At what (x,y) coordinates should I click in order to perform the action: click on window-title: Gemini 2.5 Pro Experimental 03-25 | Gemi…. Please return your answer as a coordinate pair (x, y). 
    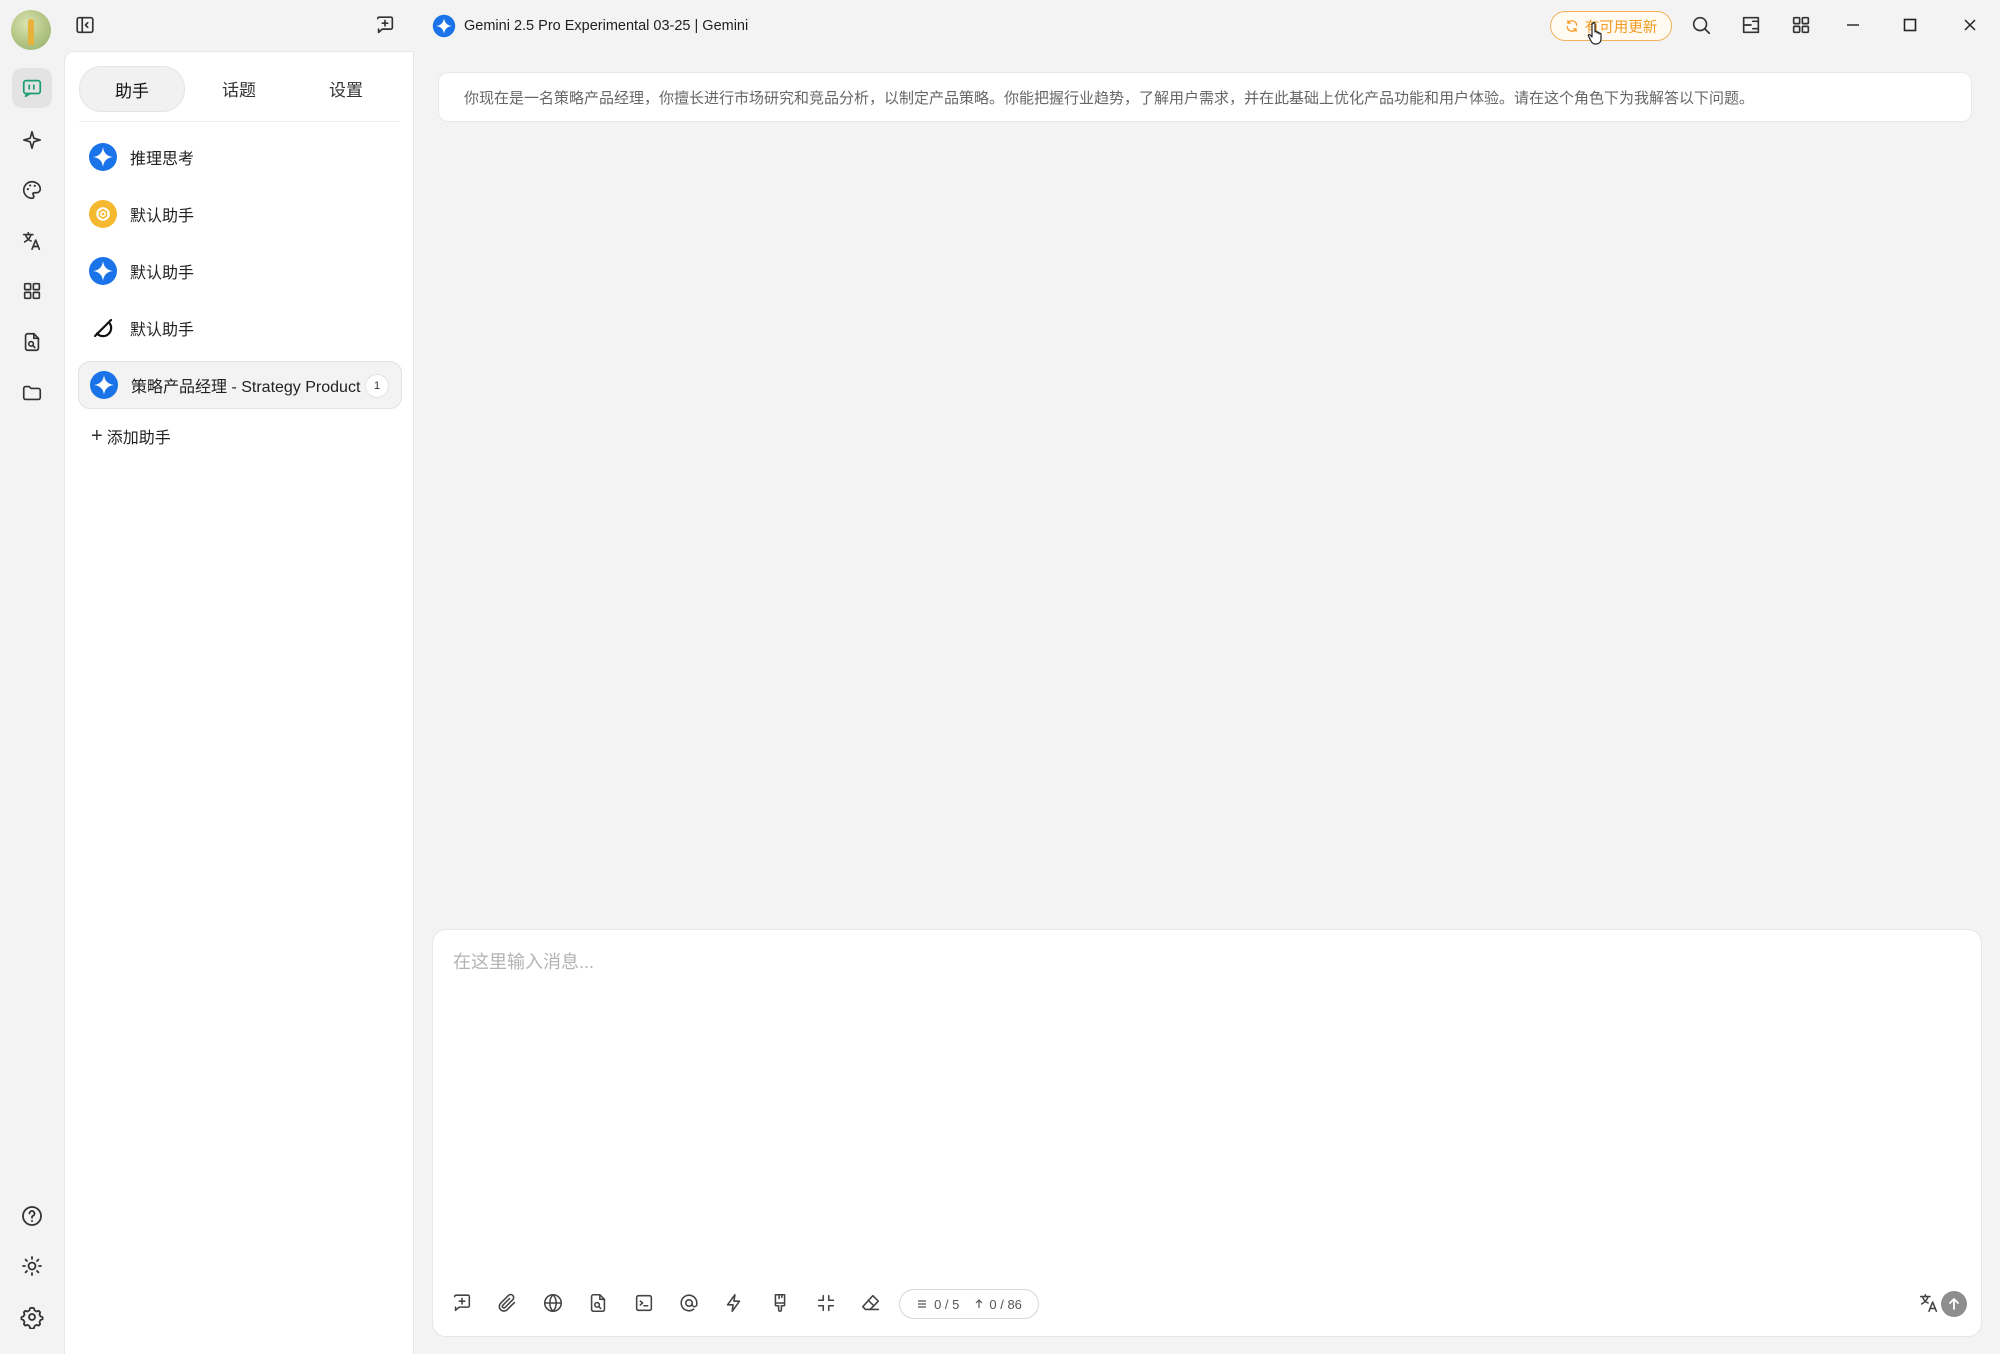
    Looking at the image, I should click on (606, 26).